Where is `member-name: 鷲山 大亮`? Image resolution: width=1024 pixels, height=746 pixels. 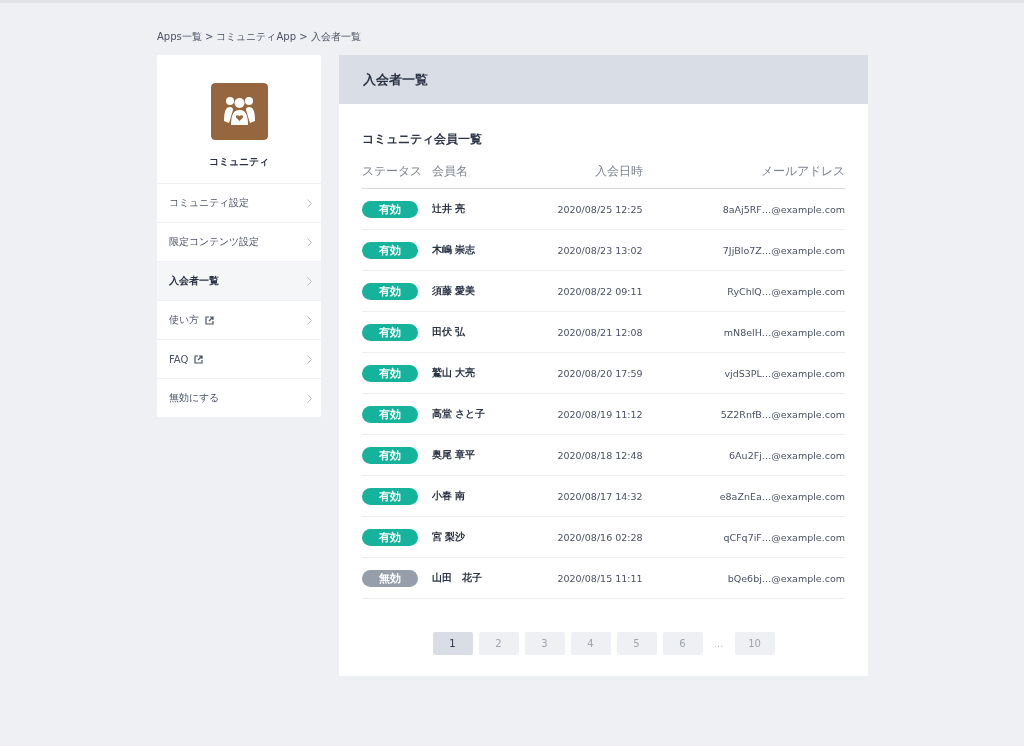 member-name: 鷲山 大亮 is located at coordinates (454, 372).